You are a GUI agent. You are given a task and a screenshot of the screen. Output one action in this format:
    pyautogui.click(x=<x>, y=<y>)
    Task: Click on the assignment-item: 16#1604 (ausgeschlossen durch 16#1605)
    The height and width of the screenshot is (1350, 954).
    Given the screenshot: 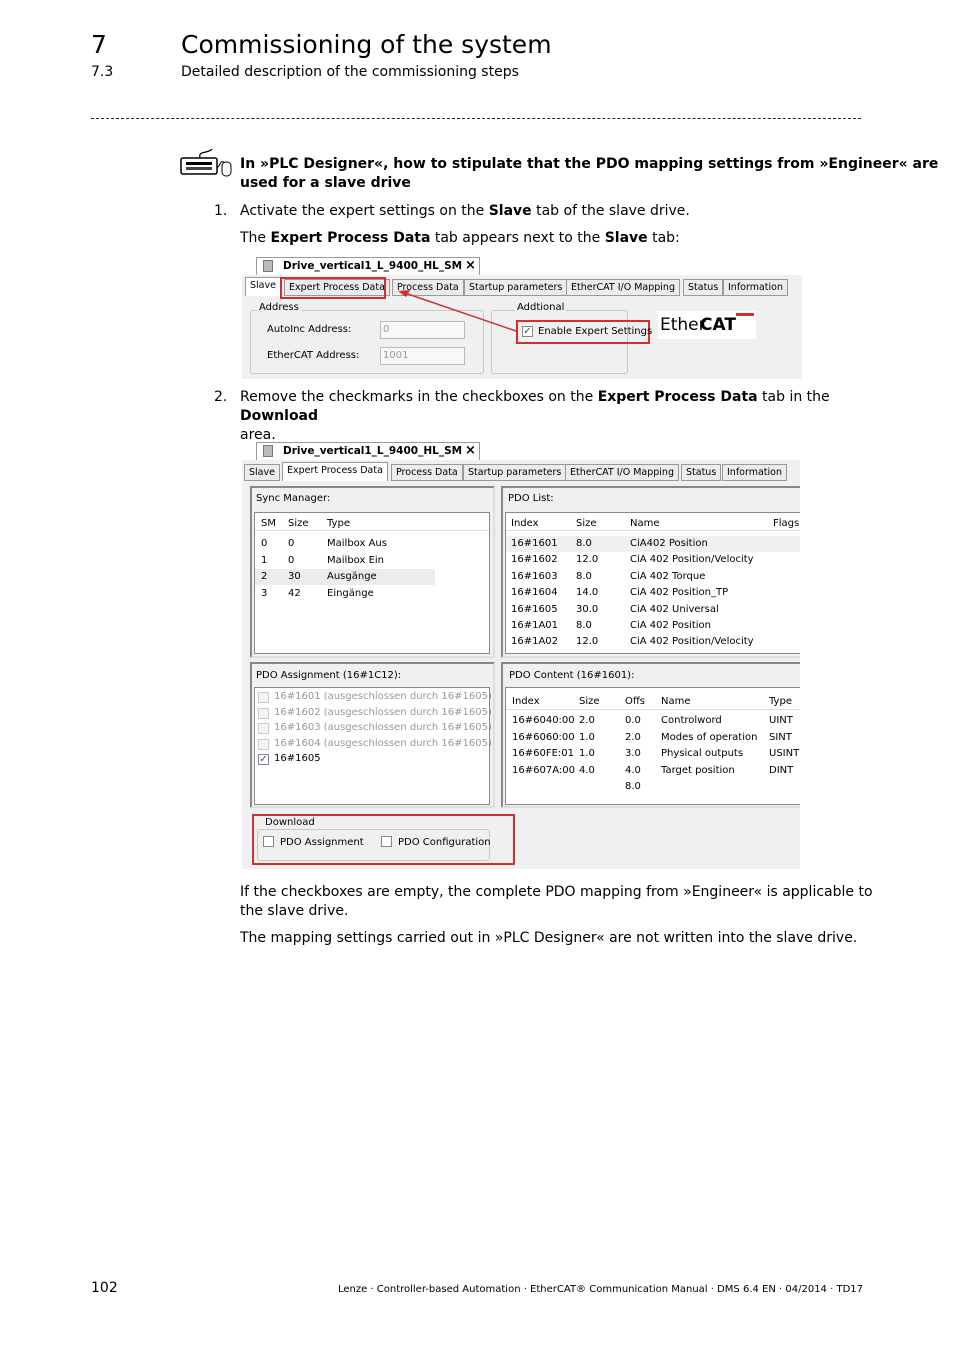 What is the action you would take?
    pyautogui.click(x=373, y=744)
    